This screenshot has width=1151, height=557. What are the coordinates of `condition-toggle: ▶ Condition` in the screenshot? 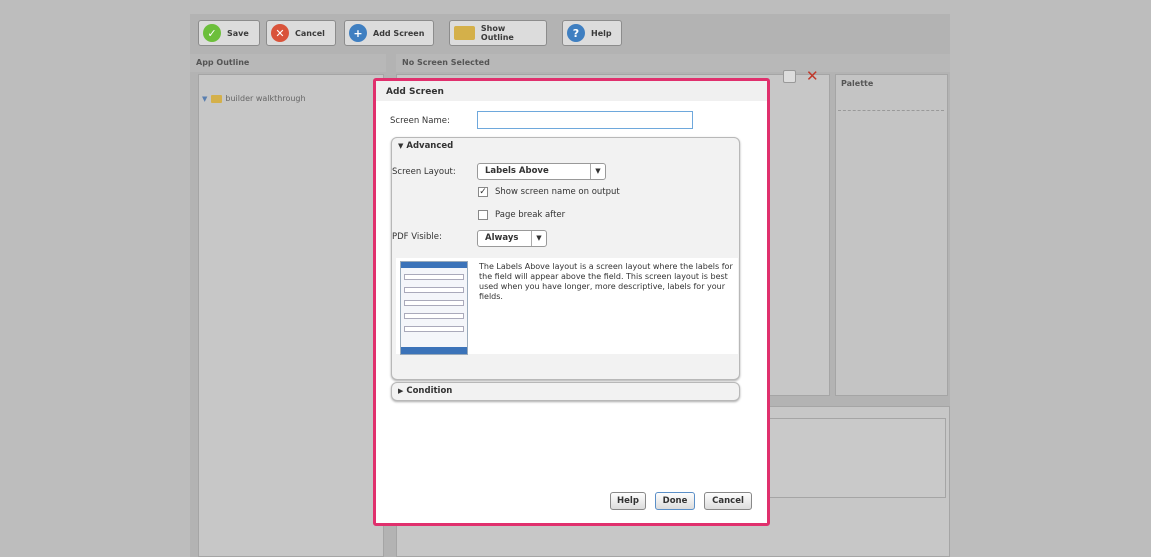 It's located at (565, 389).